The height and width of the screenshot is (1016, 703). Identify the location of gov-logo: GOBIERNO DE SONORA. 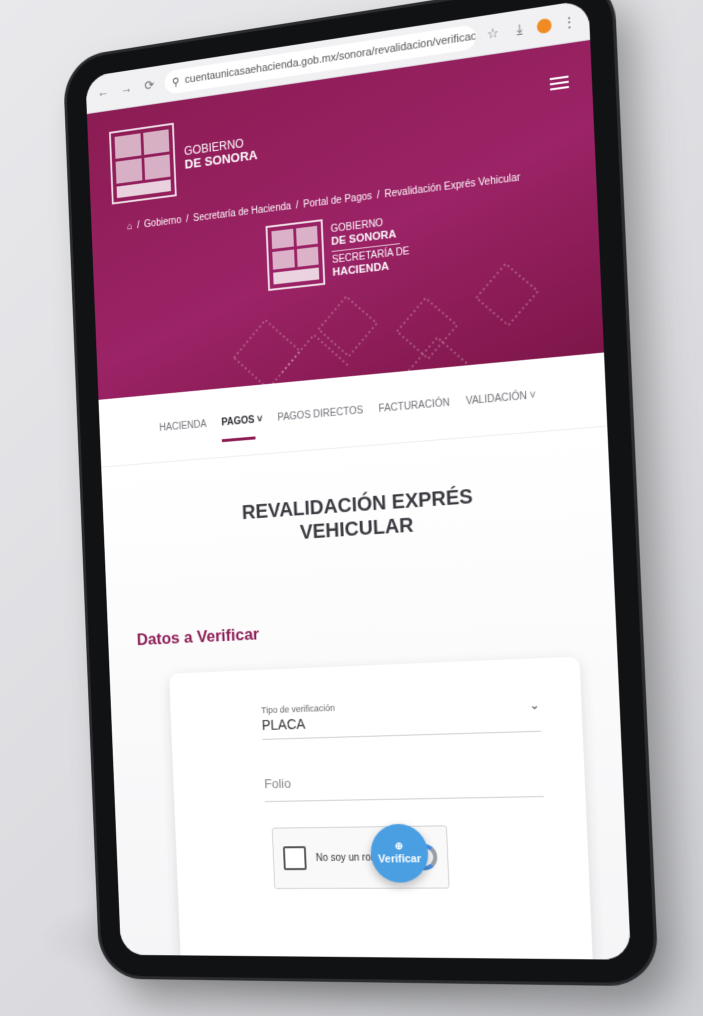
(184, 158).